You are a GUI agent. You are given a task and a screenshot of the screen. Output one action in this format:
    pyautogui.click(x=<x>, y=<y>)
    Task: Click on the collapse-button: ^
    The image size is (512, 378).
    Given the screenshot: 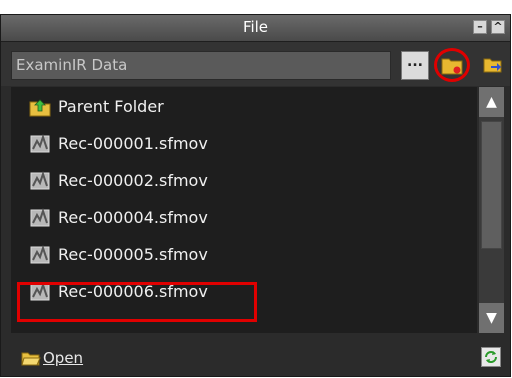 What is the action you would take?
    pyautogui.click(x=498, y=27)
    